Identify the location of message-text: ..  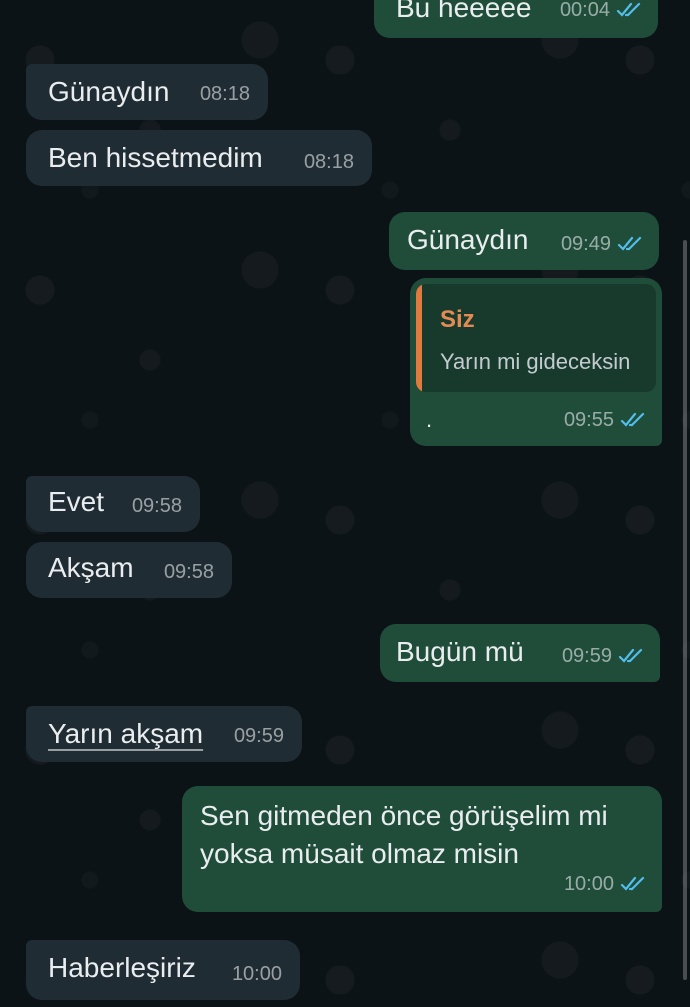
(429, 419).